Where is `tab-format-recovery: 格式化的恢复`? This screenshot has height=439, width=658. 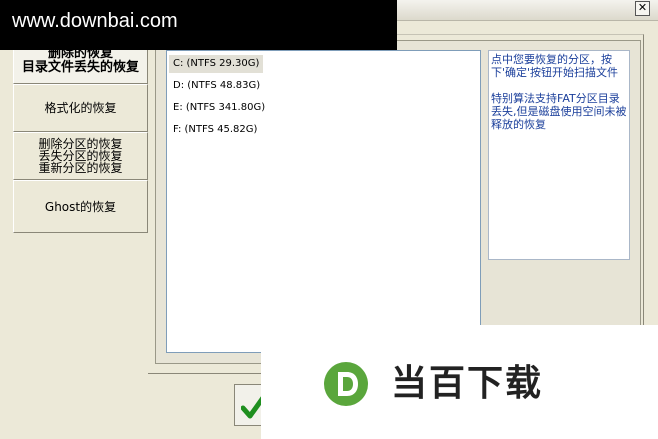
tab-format-recovery: 格式化的恢复 is located at coordinates (80, 108).